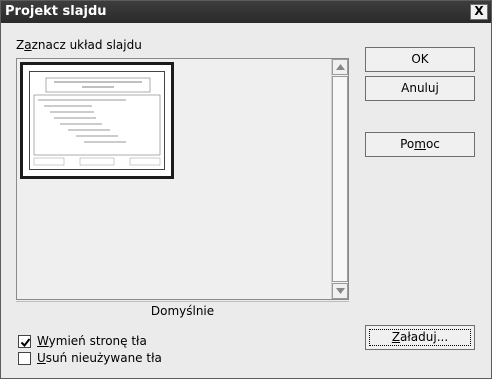 Image resolution: width=492 pixels, height=379 pixels. Describe the element at coordinates (79, 45) in the screenshot. I see `select-layout-label: Zaznacz układ slajdu` at that location.